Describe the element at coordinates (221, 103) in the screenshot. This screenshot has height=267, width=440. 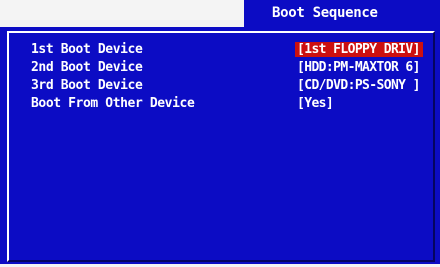
I see `boot-item-other-device: Boot From Other Device [Yes]` at that location.